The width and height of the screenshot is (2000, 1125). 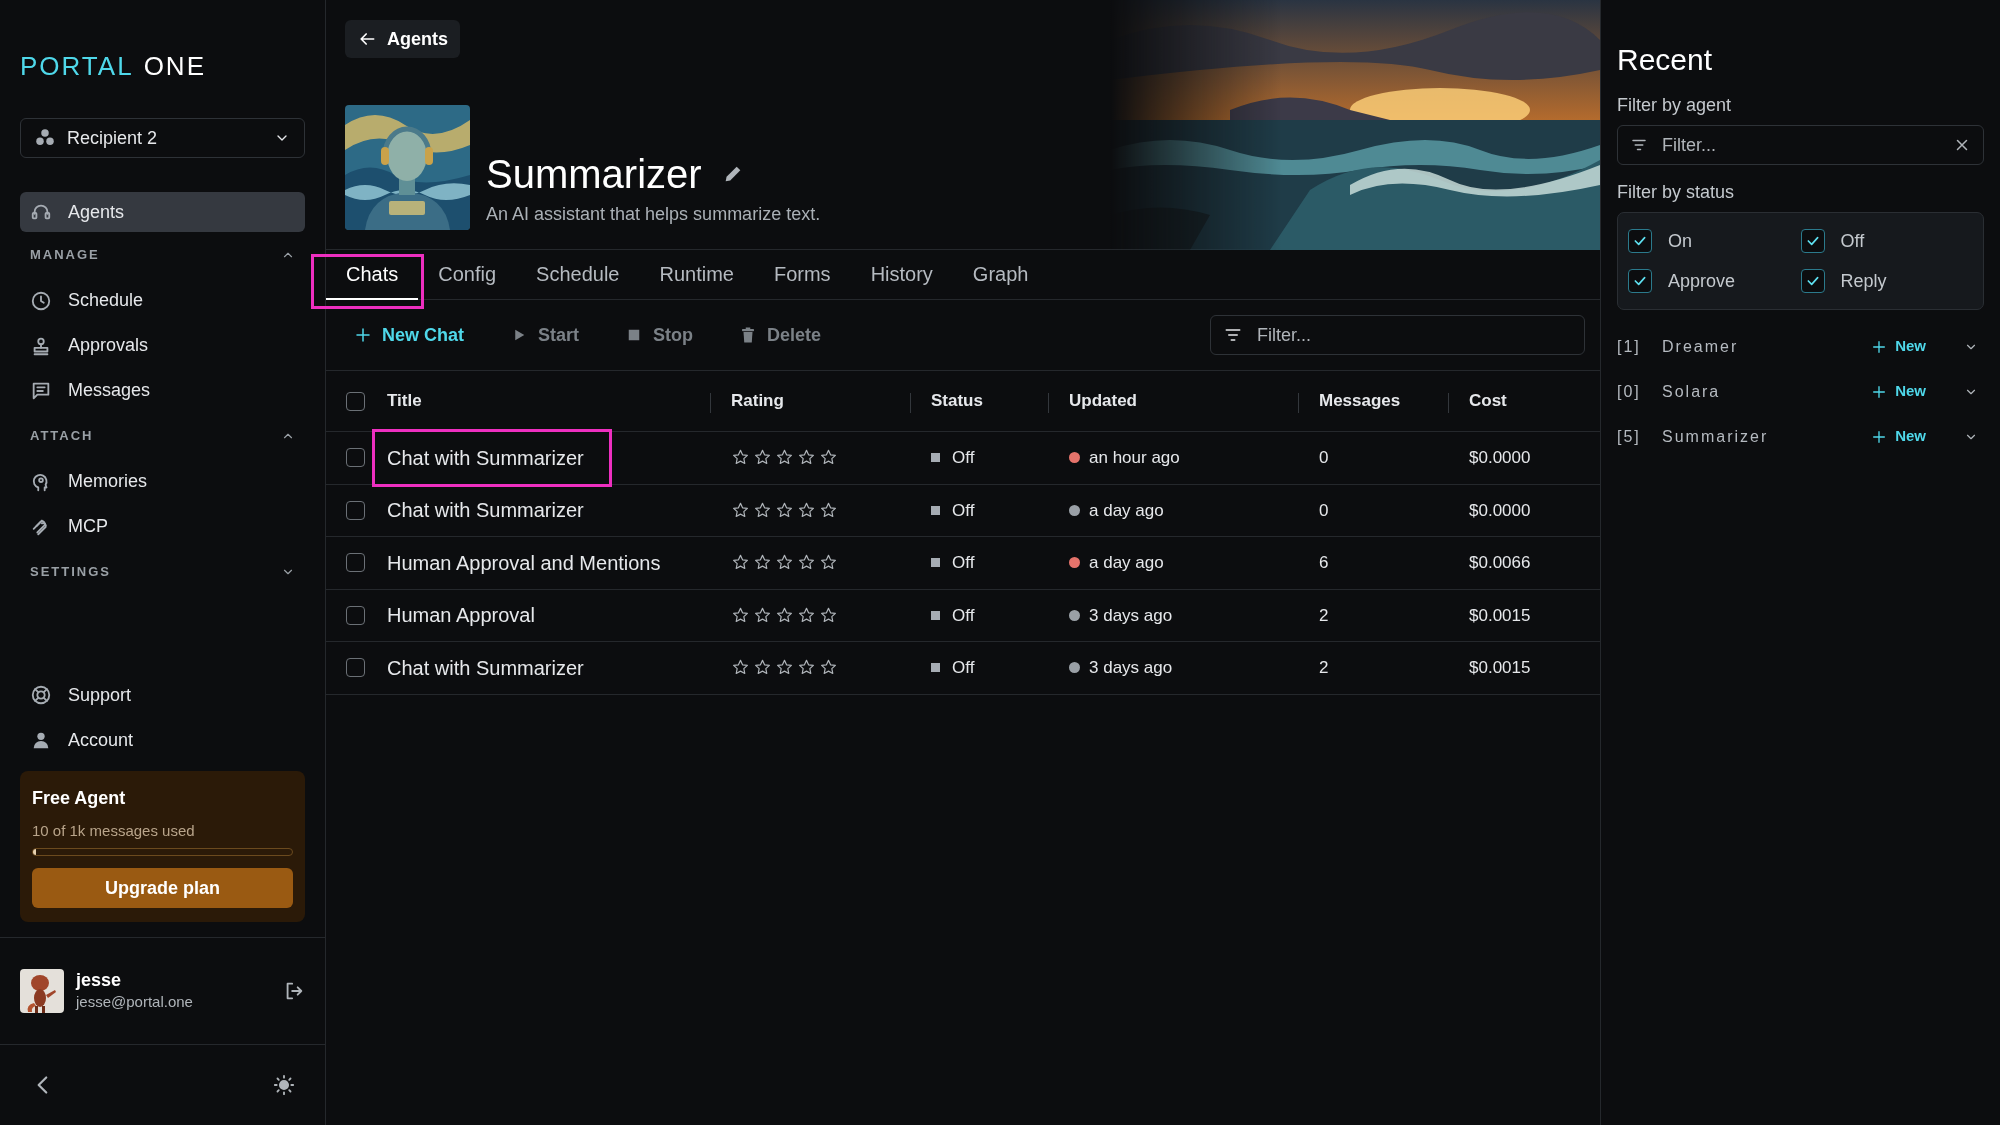 I want to click on section-header: MANAGE, so click(x=162, y=255).